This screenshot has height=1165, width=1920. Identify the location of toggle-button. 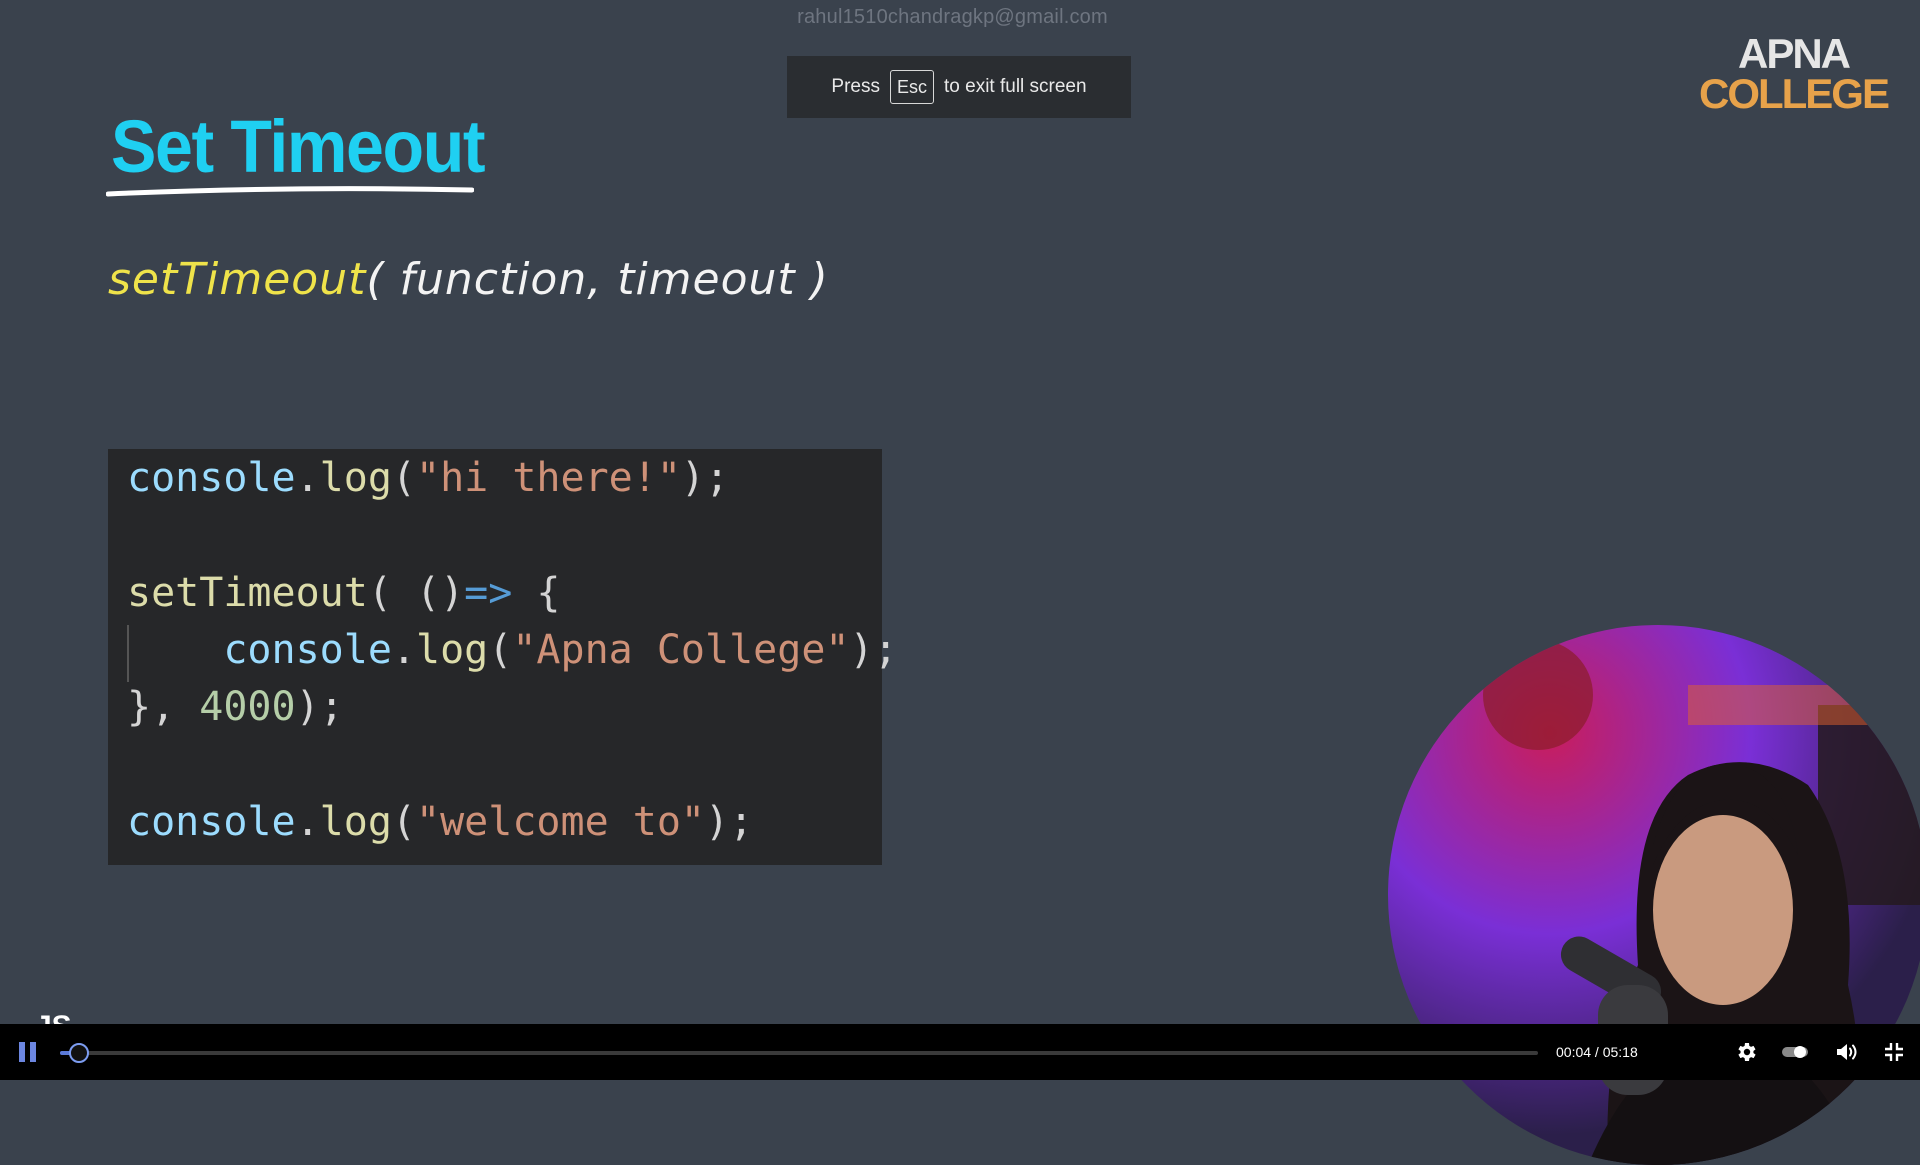
(1795, 1052).